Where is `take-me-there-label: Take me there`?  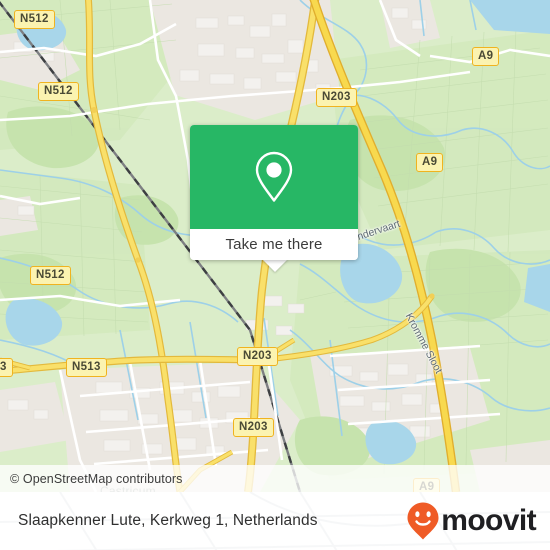
take-me-there-label: Take me there is located at coordinates (274, 244).